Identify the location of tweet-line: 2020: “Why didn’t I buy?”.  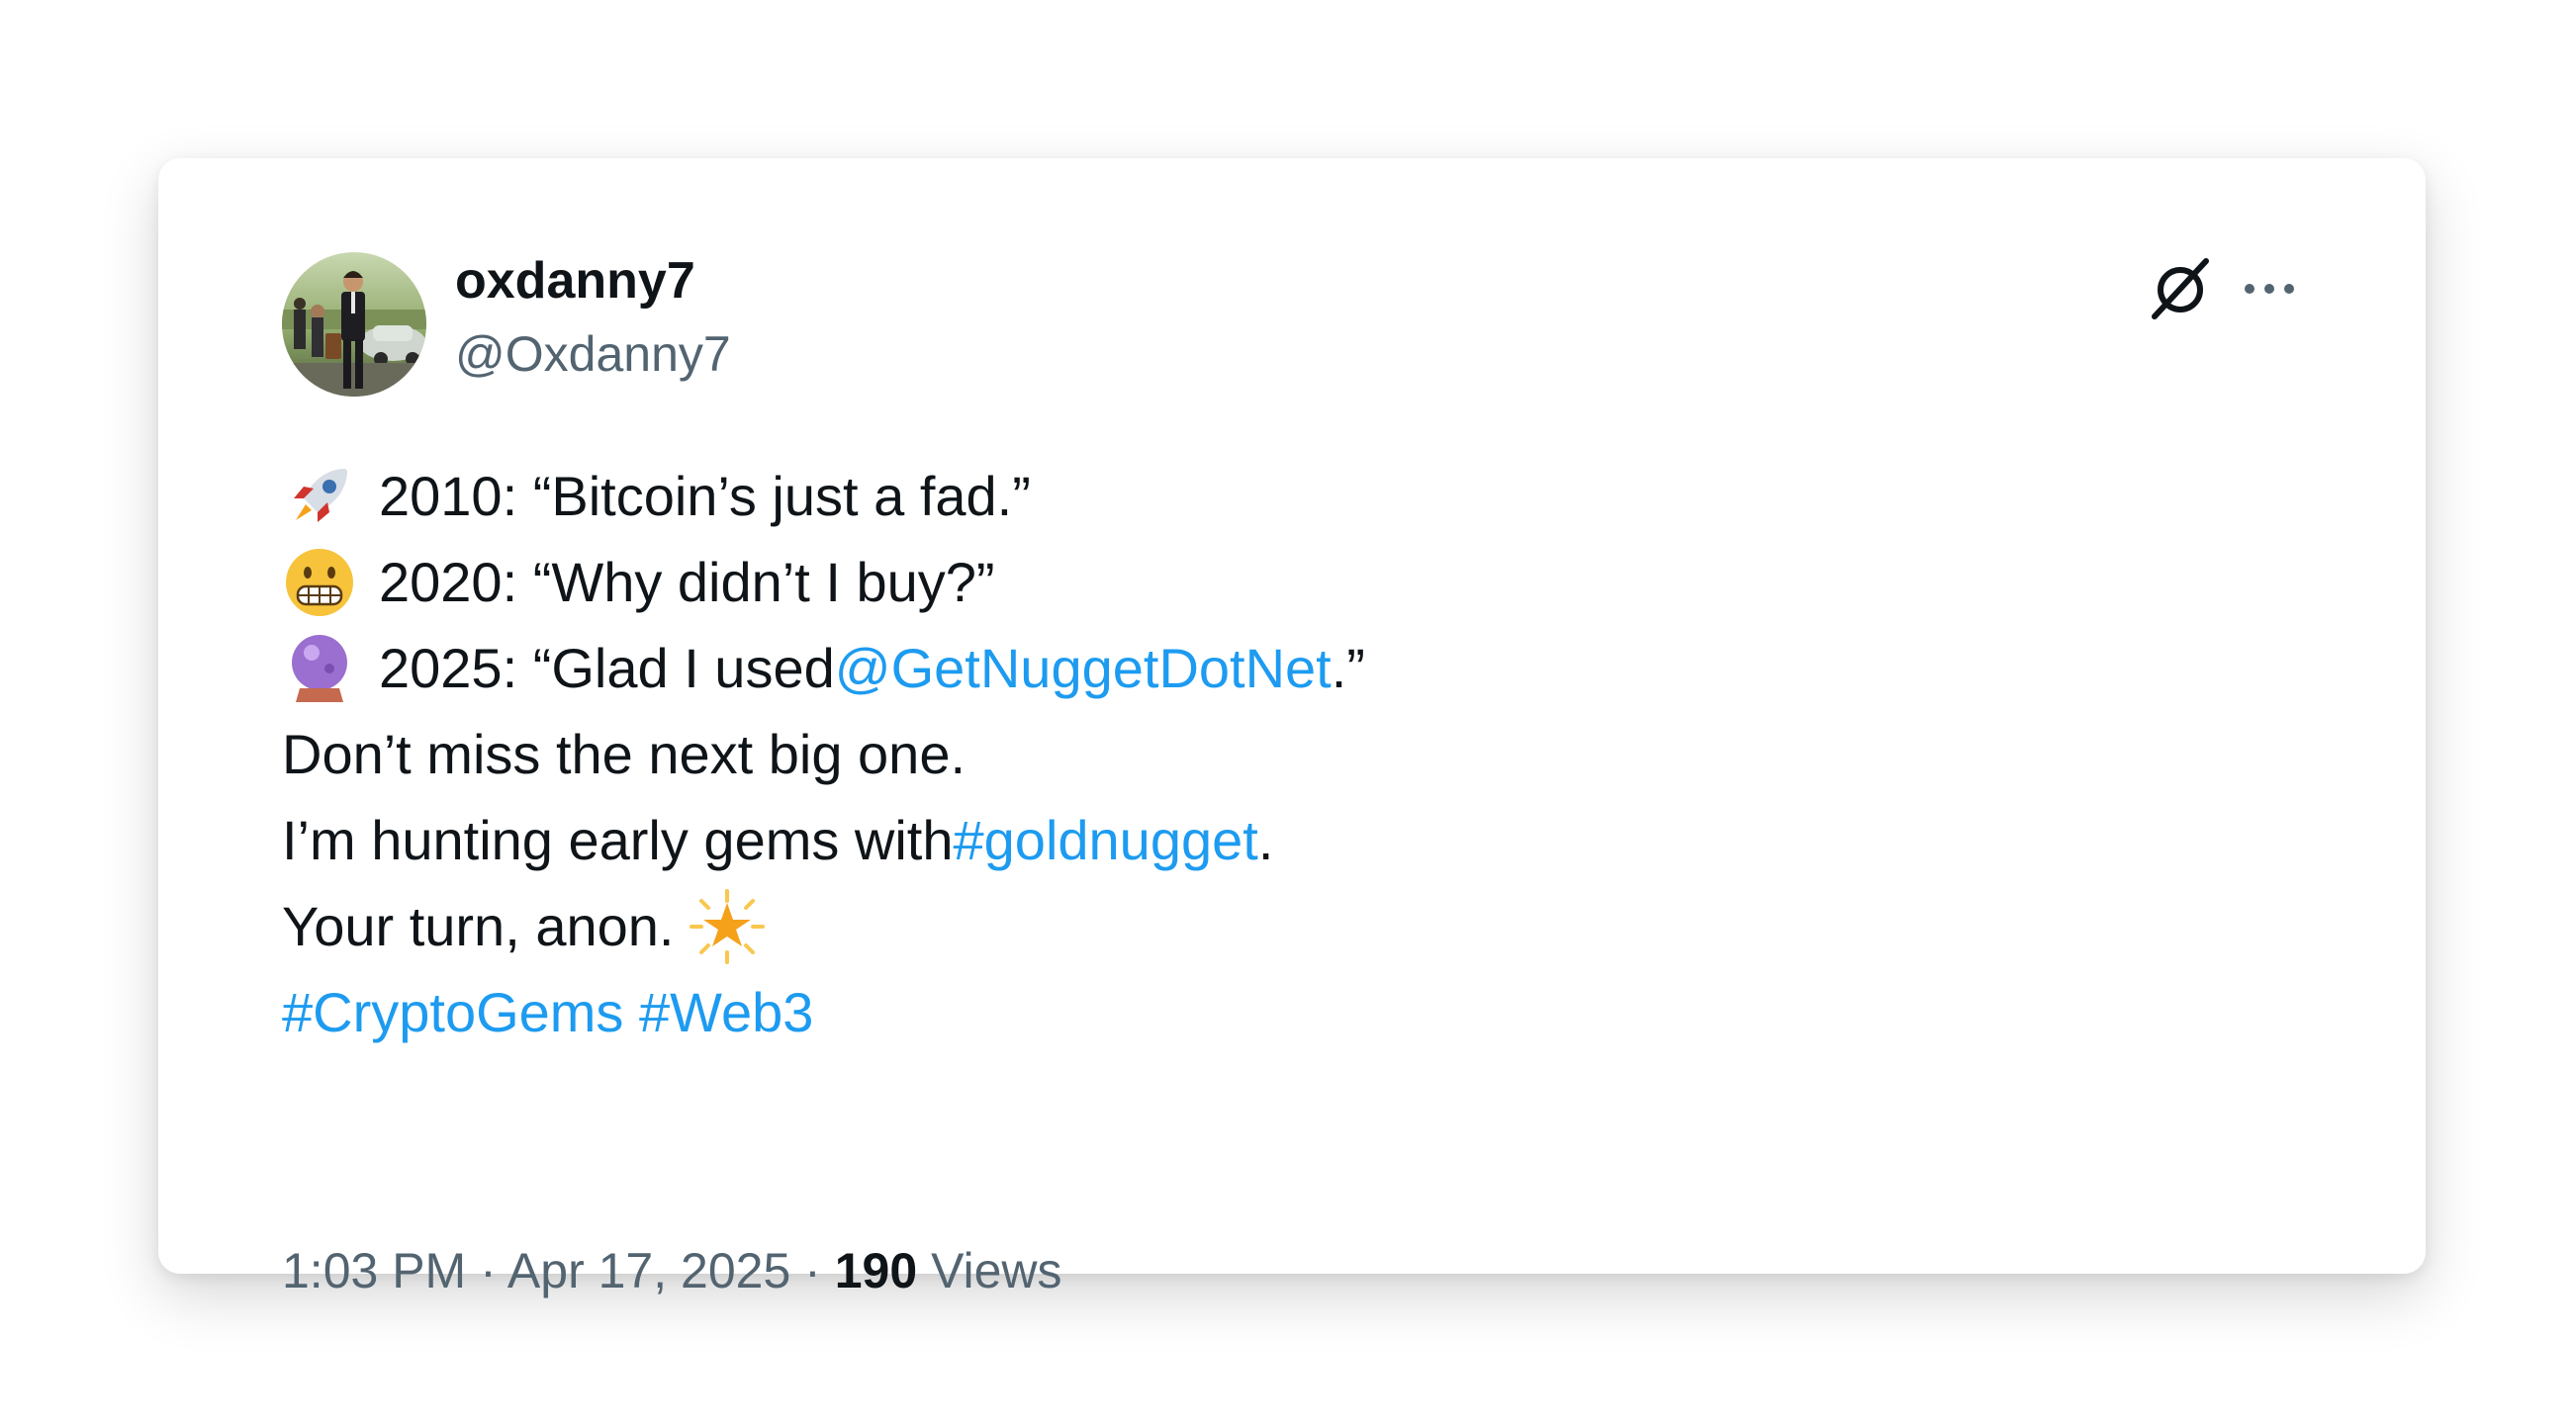
(1271, 582).